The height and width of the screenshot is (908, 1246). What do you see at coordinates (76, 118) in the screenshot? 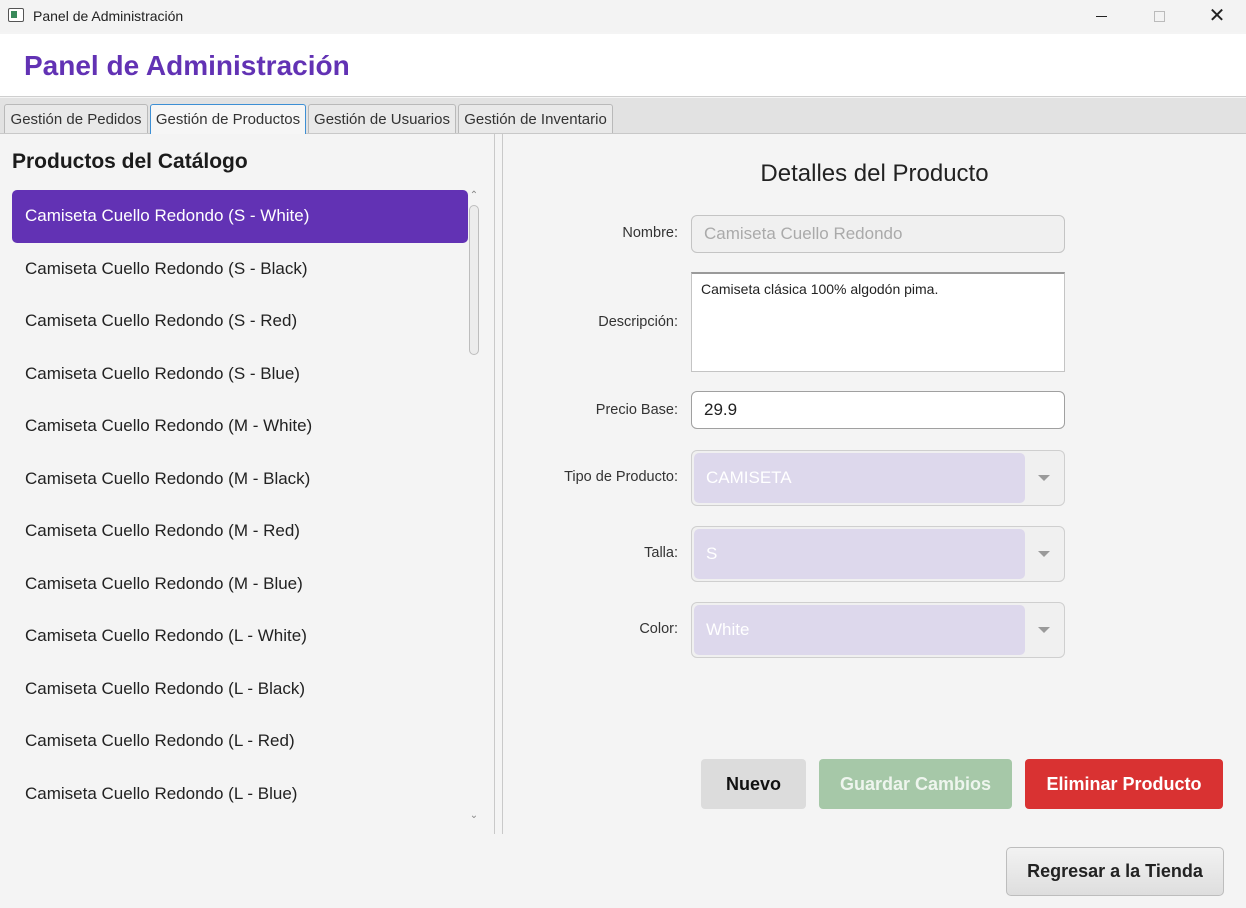
I see `tab-pedidos: Gestión de Pedidos` at bounding box center [76, 118].